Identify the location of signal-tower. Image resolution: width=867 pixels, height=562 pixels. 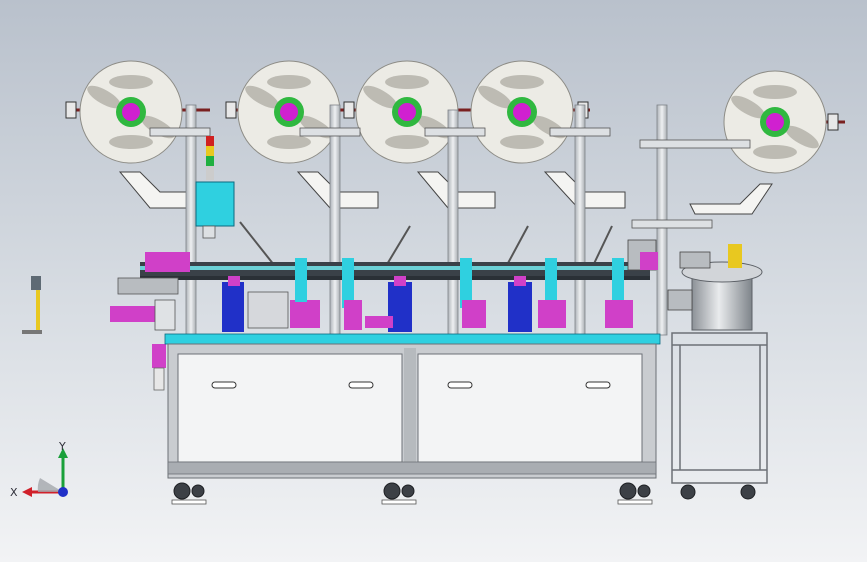
(210, 158).